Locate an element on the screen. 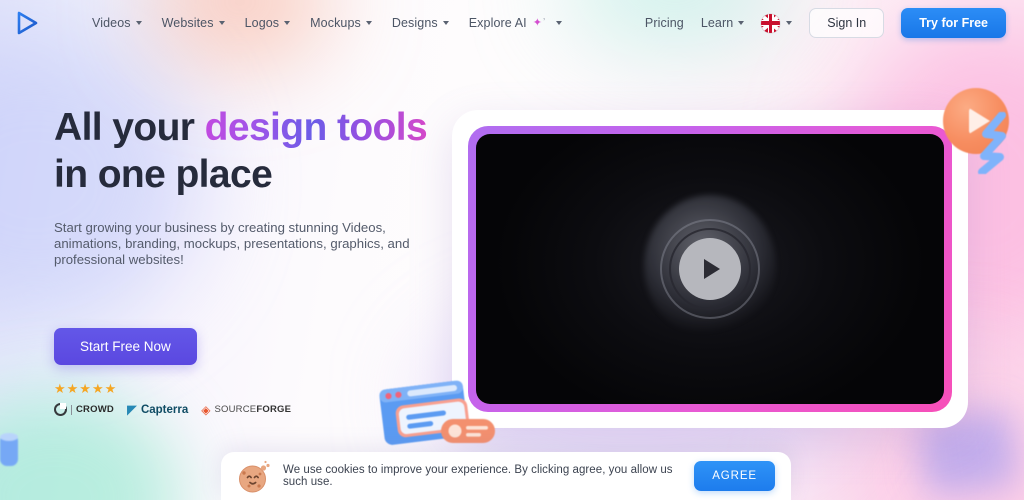  cylinder-icon is located at coordinates (9, 449).